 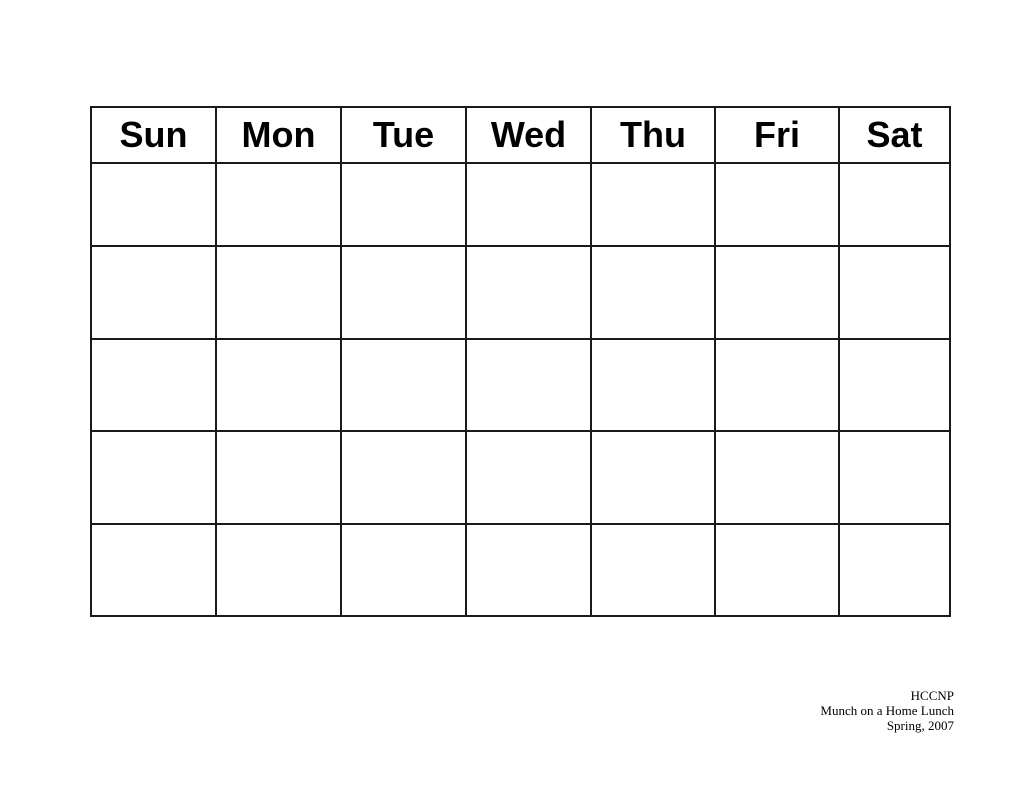 What do you see at coordinates (153, 135) in the screenshot?
I see `weekday-header-sun: Sun` at bounding box center [153, 135].